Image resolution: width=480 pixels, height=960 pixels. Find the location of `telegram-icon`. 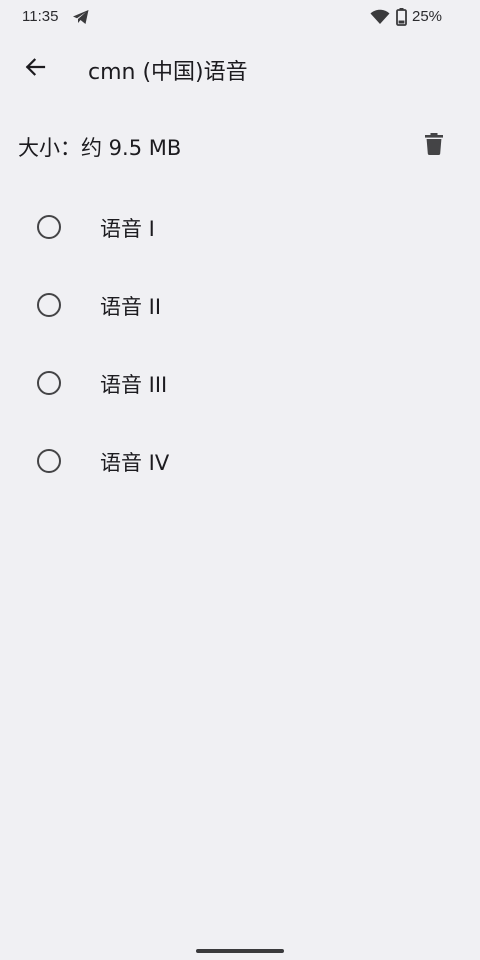

telegram-icon is located at coordinates (81, 19).